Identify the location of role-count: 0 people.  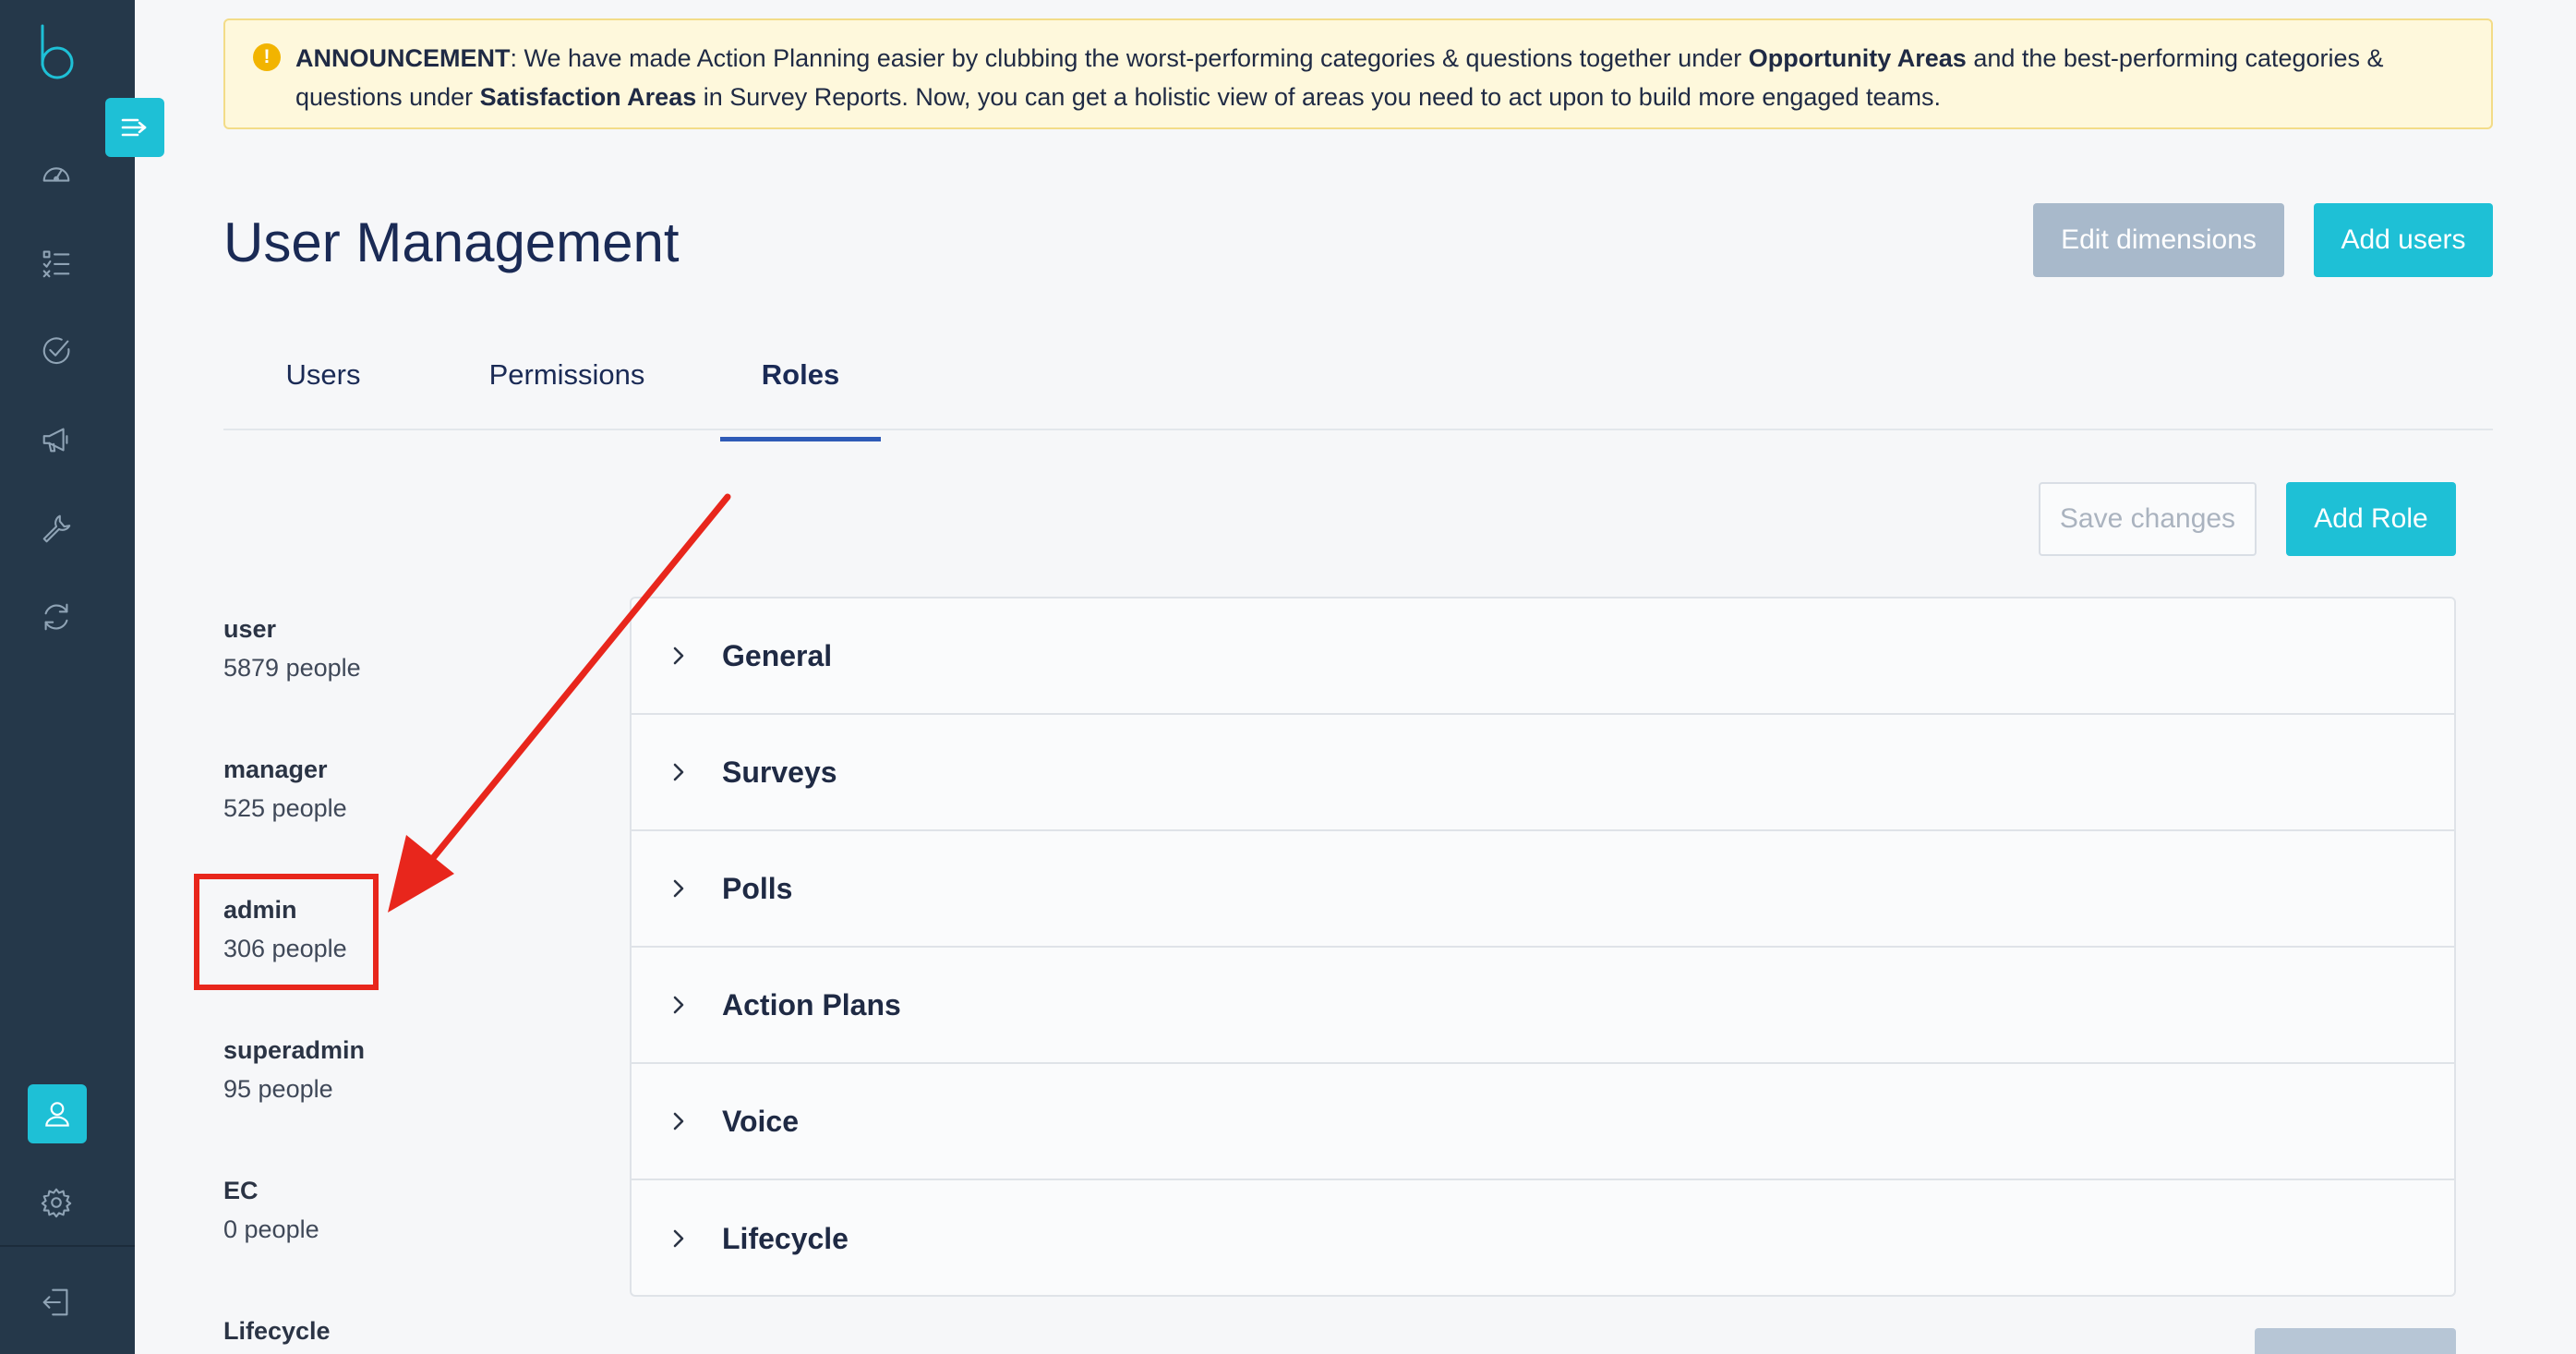
(271, 1229).